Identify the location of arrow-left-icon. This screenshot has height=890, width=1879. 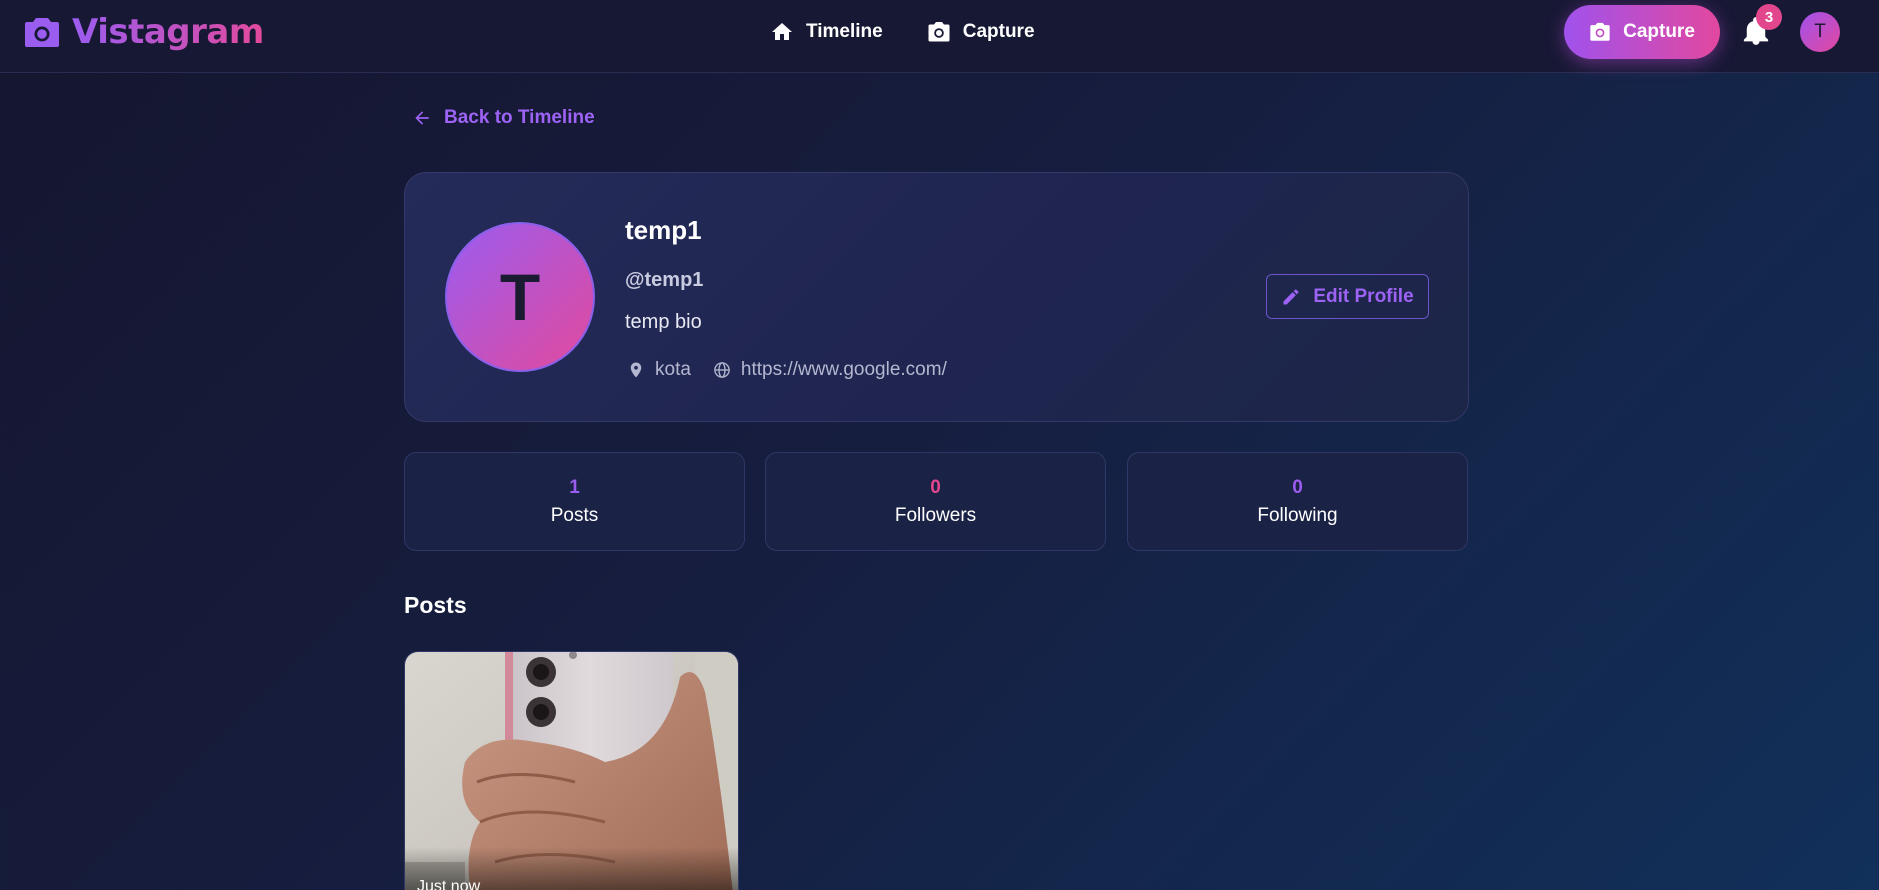
(422, 118).